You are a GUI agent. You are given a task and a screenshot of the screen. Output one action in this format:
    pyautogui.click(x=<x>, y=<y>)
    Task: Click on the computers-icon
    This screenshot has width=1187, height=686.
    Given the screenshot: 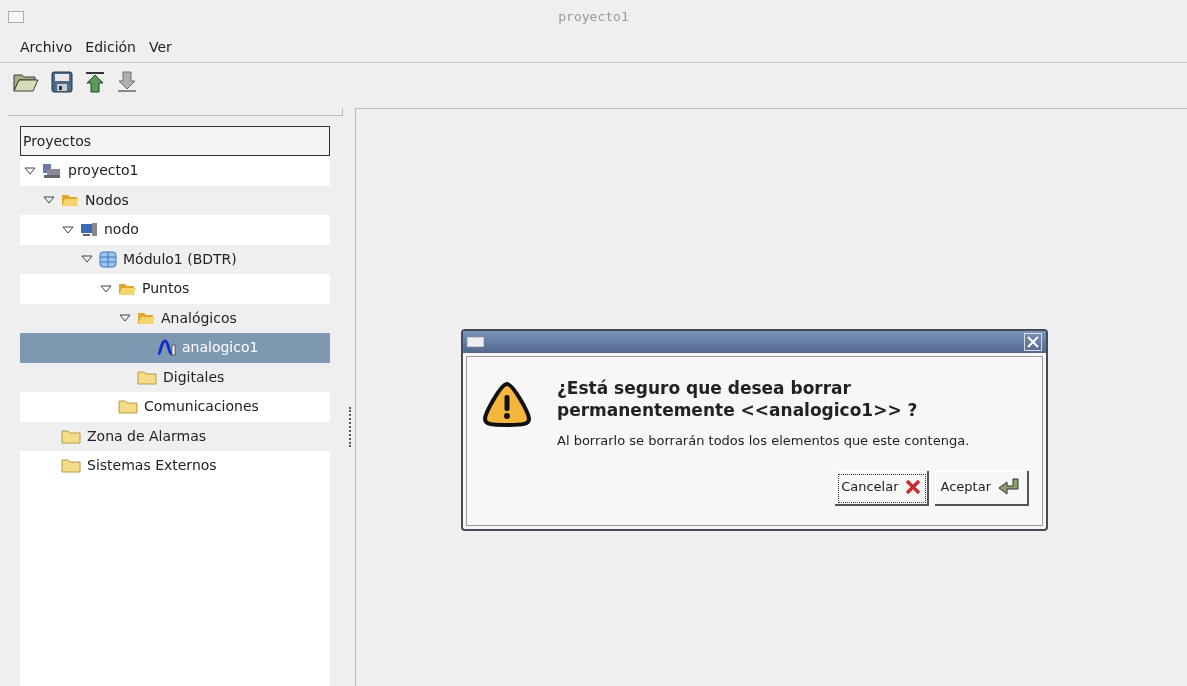 What is the action you would take?
    pyautogui.click(x=52, y=170)
    